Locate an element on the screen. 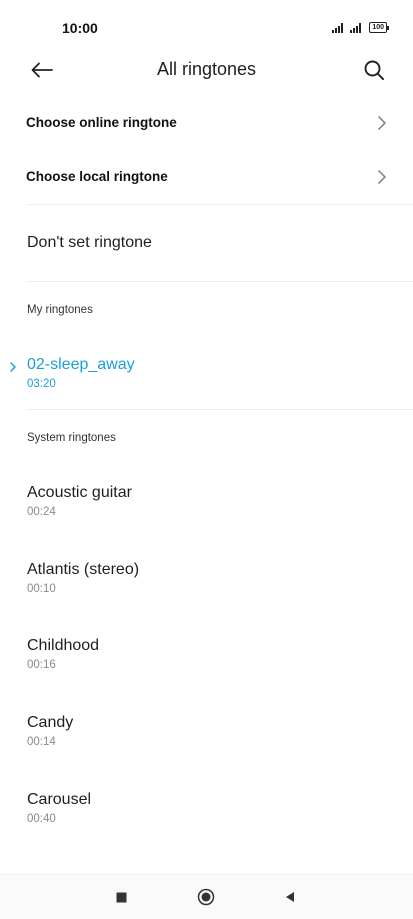 The width and height of the screenshot is (413, 919). triangle-left-icon is located at coordinates (290, 897).